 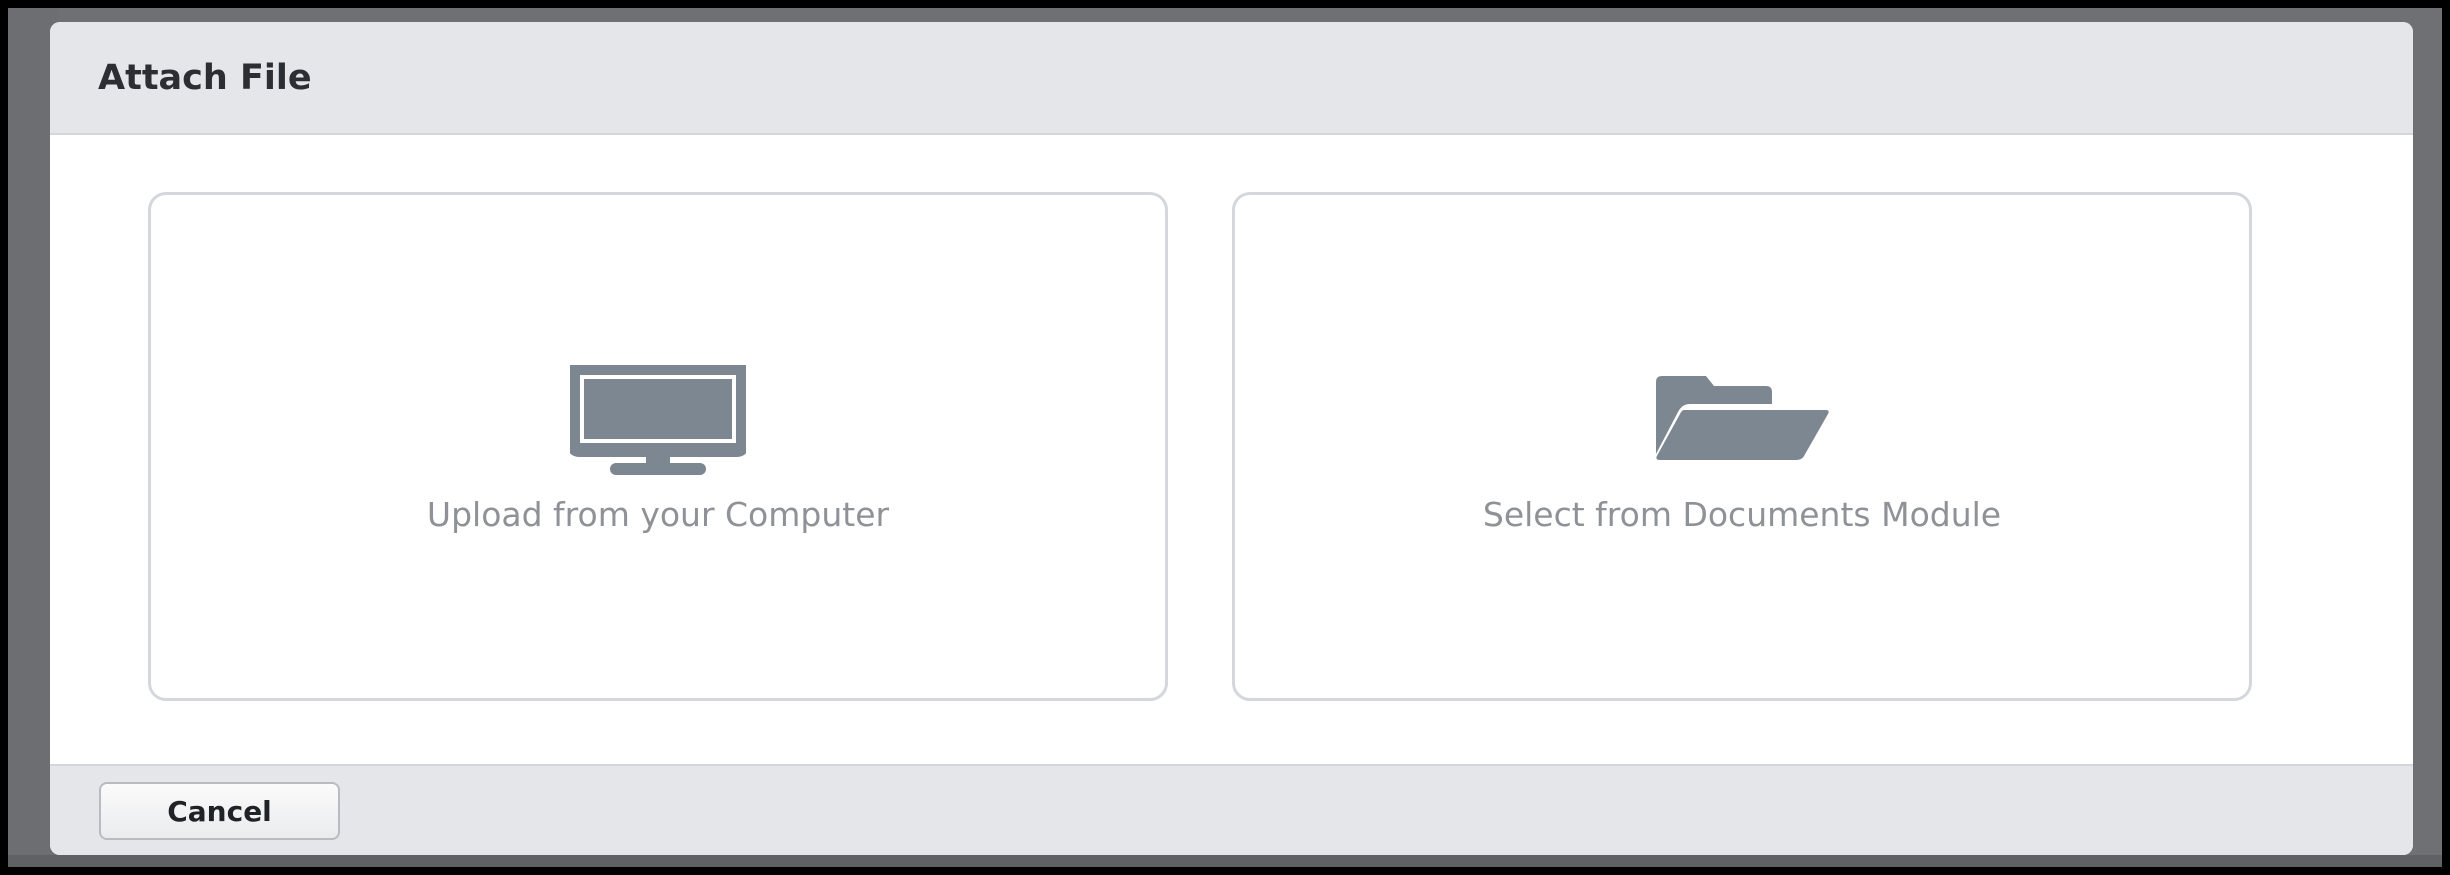 What do you see at coordinates (219, 811) in the screenshot?
I see `cancel-button: Cancel` at bounding box center [219, 811].